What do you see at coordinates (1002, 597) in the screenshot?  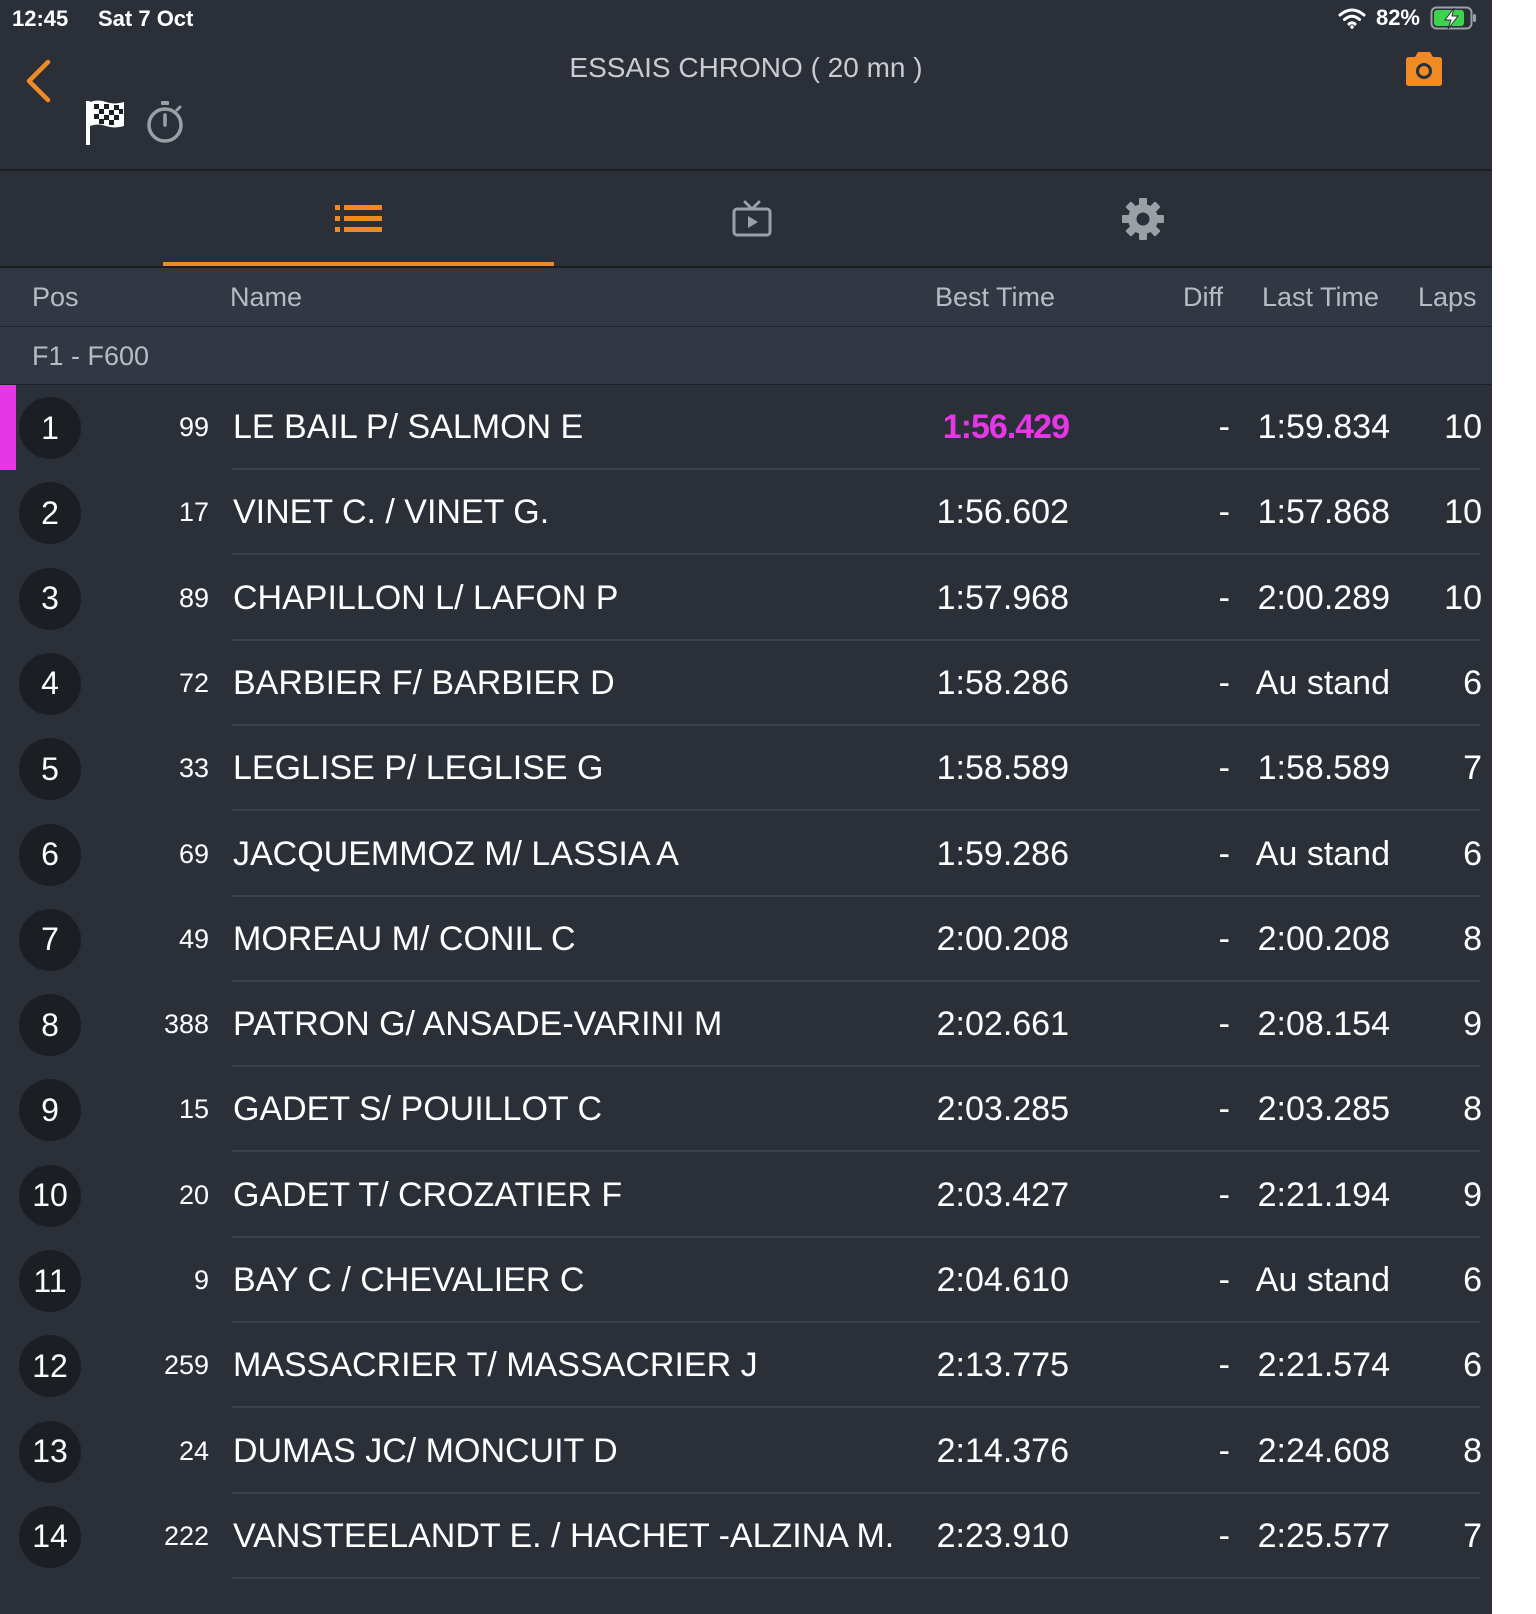 I see `best-time: 1:57.968` at bounding box center [1002, 597].